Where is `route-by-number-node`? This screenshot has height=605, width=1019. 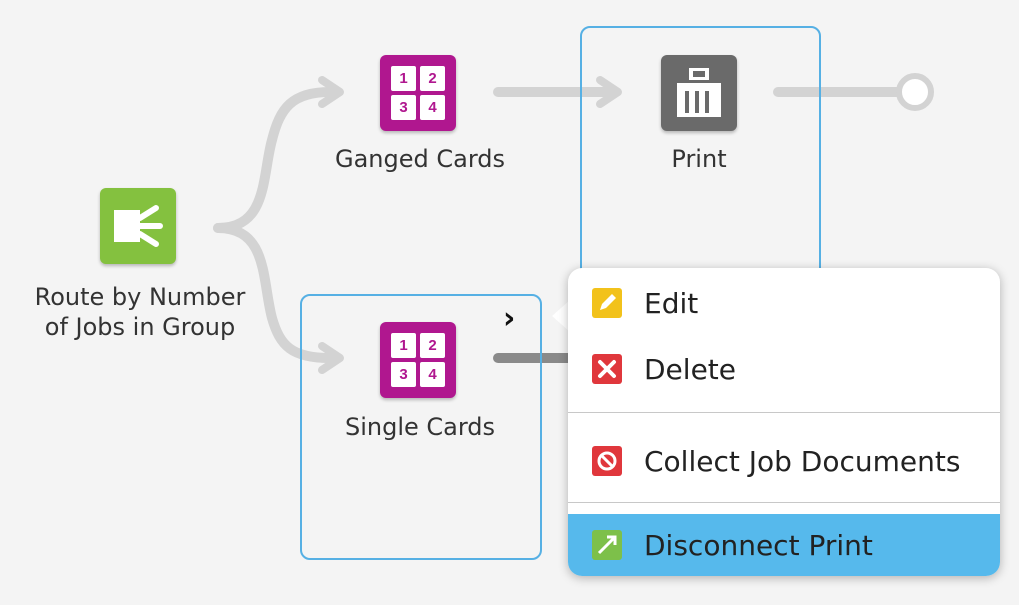
route-by-number-node is located at coordinates (138, 226).